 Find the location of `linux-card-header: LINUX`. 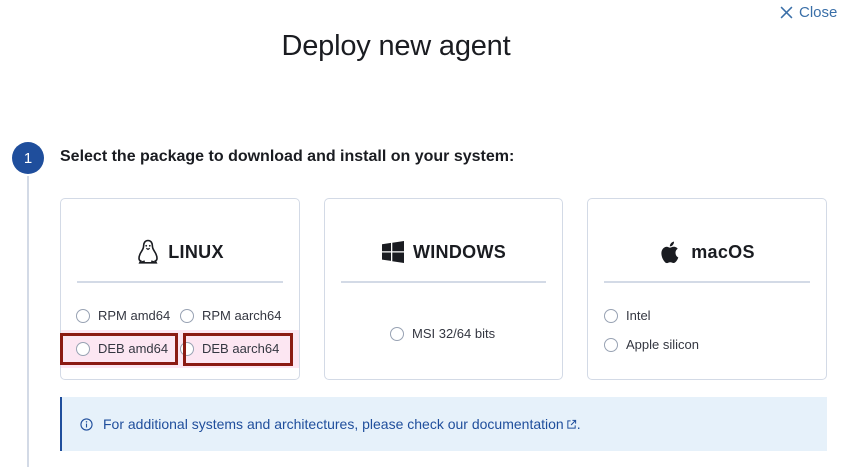

linux-card-header: LINUX is located at coordinates (180, 261).